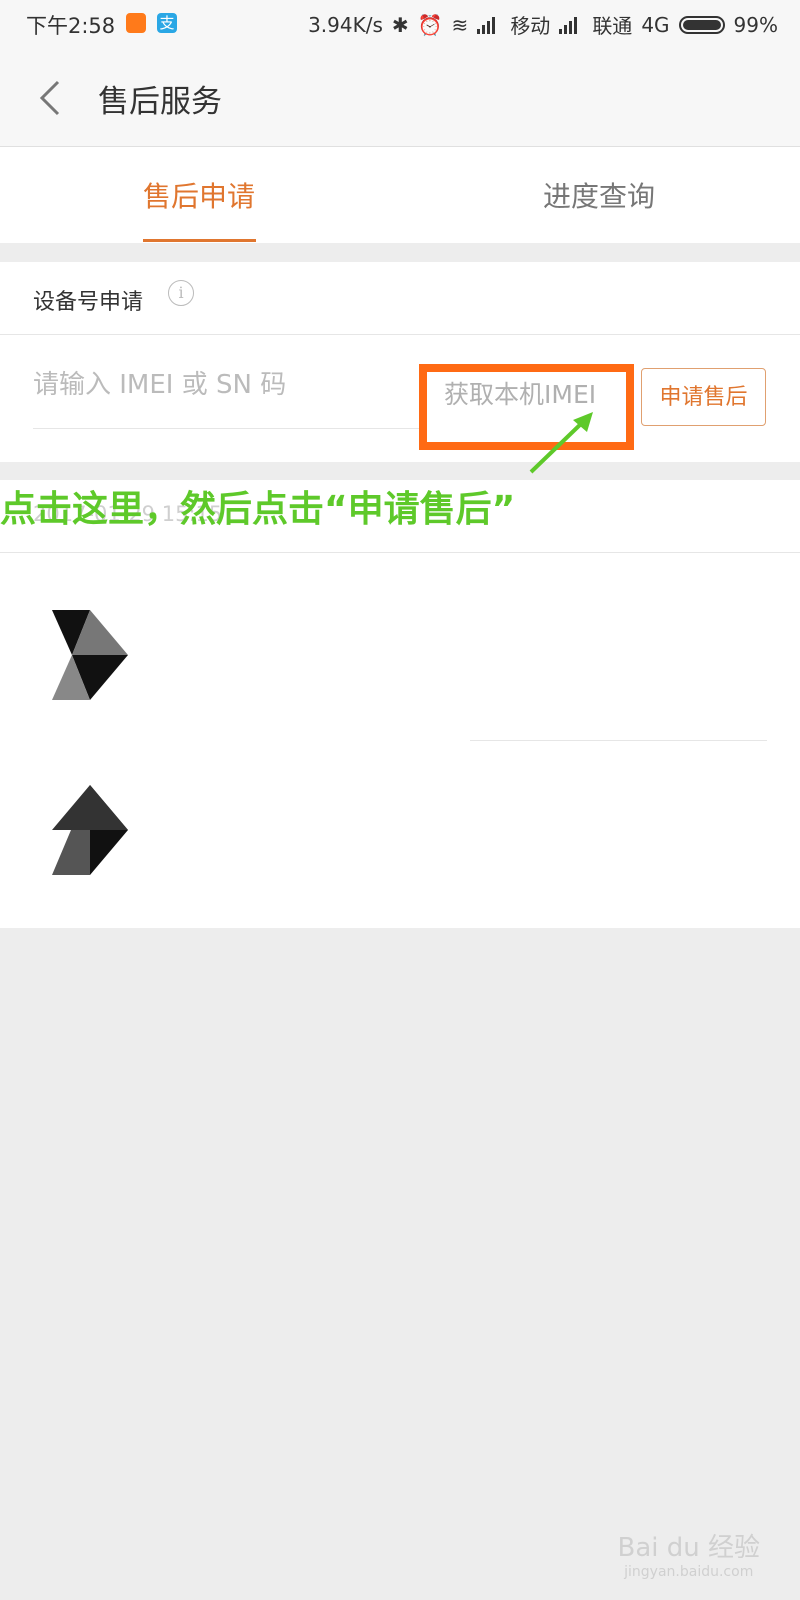 The image size is (800, 1600). I want to click on alarm-icon: ⏰, so click(430, 24).